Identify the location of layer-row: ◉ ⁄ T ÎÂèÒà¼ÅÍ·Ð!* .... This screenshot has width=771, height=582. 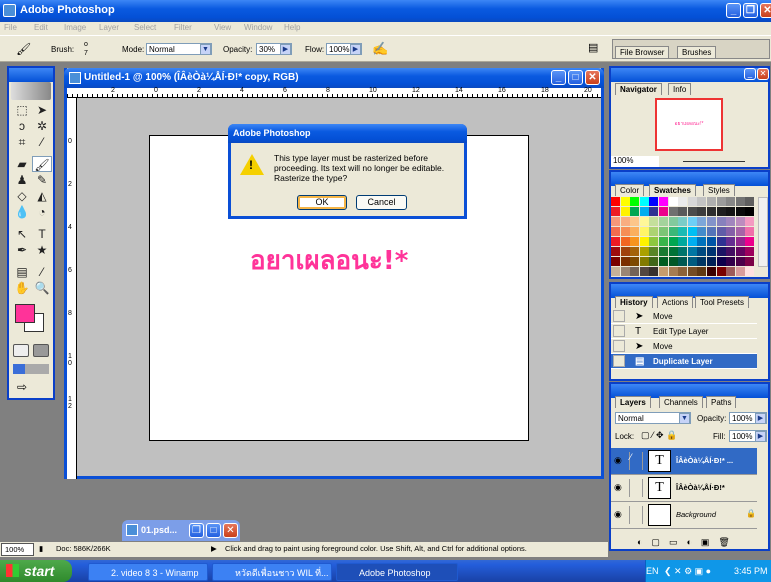
(684, 461).